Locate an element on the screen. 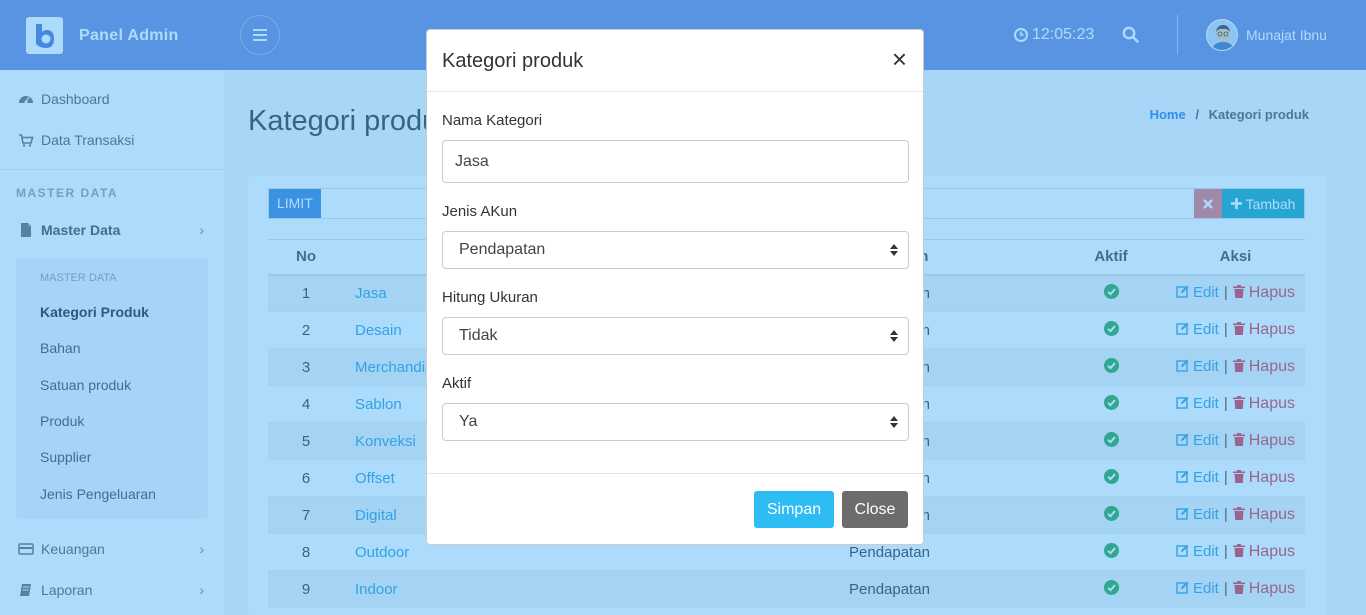 The width and height of the screenshot is (1366, 615). save-button: Simpan is located at coordinates (794, 509).